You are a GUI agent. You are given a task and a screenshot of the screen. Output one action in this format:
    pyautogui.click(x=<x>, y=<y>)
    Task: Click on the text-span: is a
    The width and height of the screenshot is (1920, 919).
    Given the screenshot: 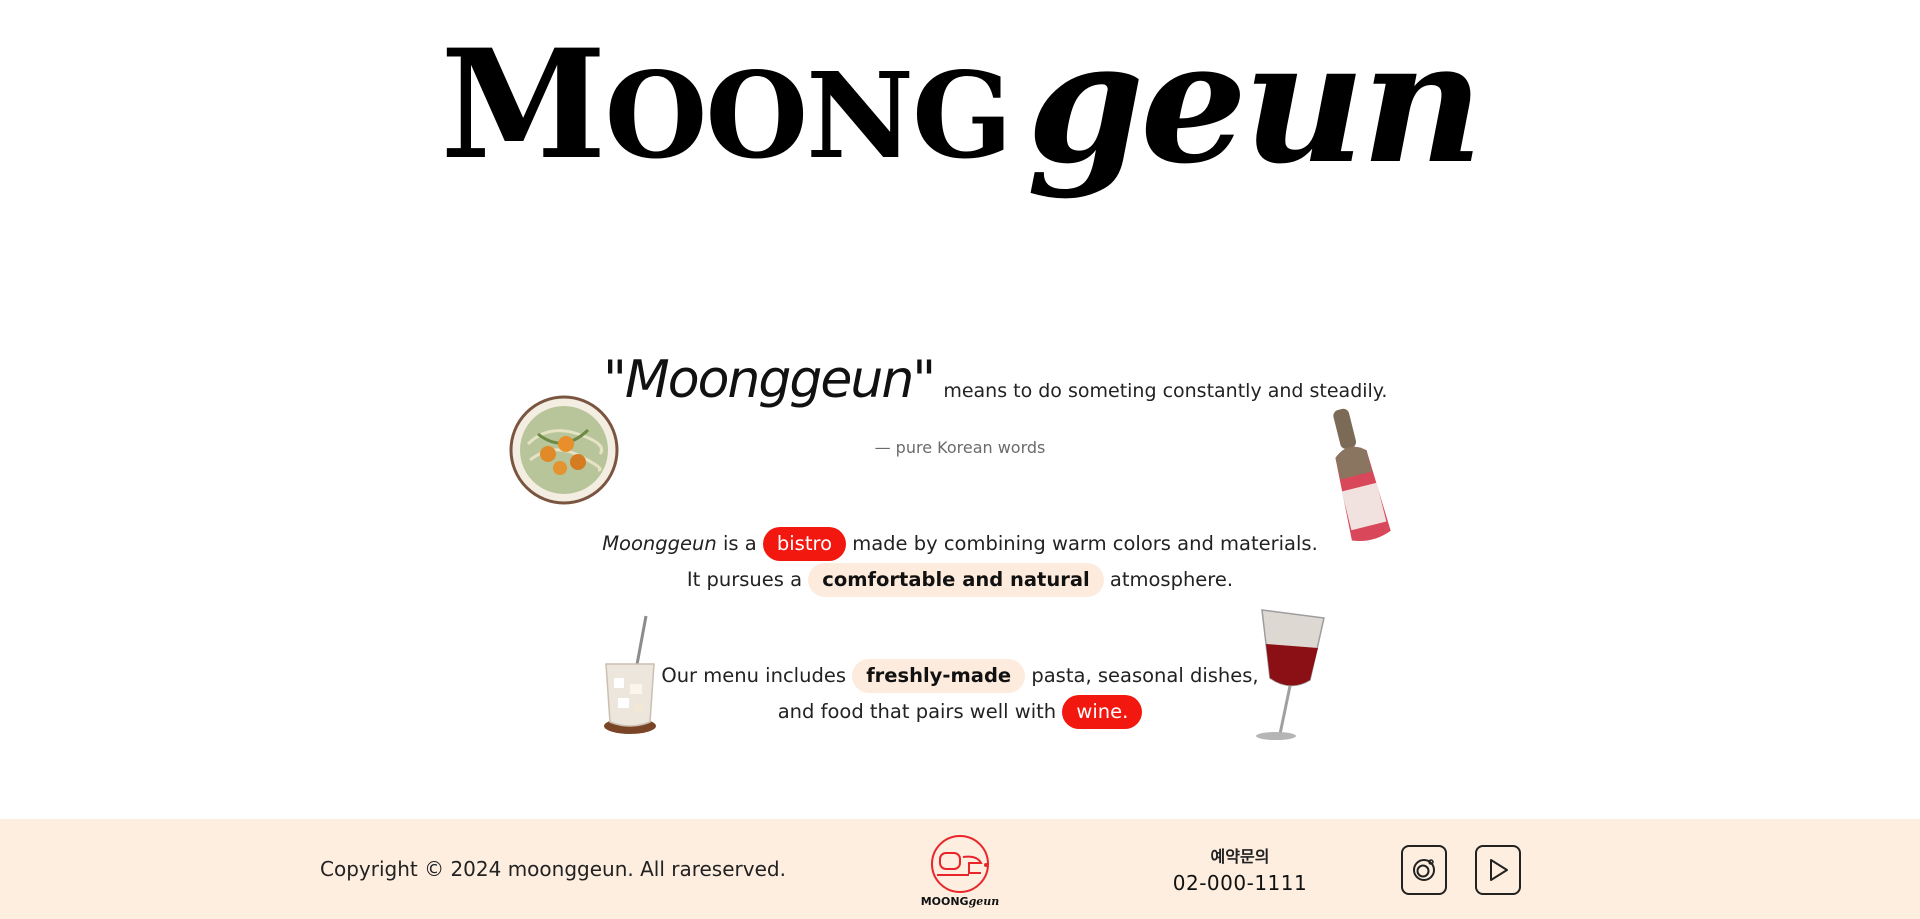 What is the action you would take?
    pyautogui.click(x=739, y=543)
    